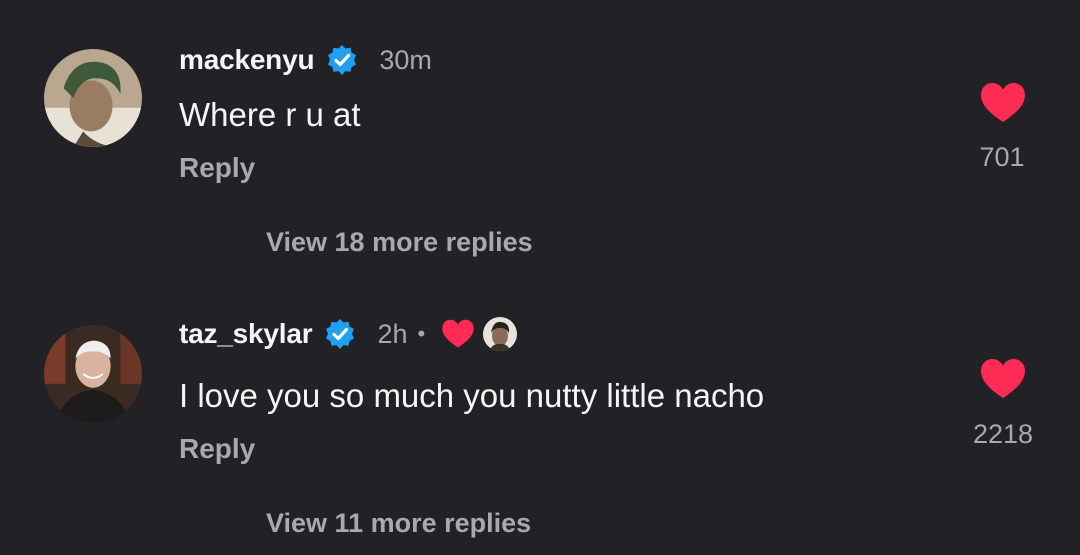 The height and width of the screenshot is (555, 1080). What do you see at coordinates (247, 60) in the screenshot?
I see `username: mackenyu` at bounding box center [247, 60].